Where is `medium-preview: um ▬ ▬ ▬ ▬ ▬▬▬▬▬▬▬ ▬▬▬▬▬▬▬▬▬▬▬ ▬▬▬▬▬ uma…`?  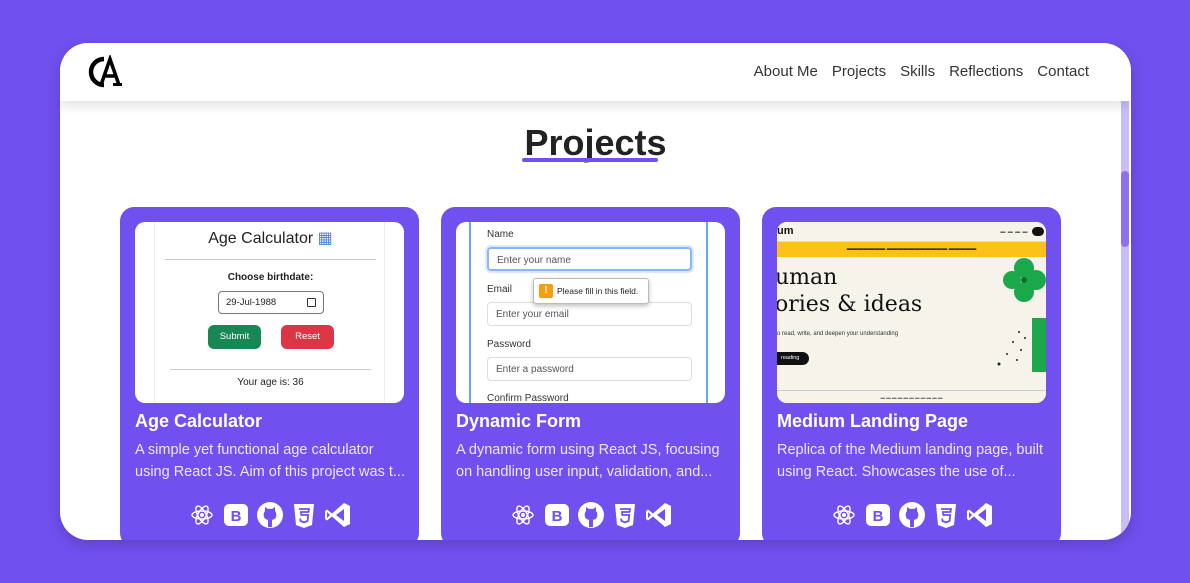
medium-preview: um ▬ ▬ ▬ ▬ ▬▬▬▬▬▬▬ ▬▬▬▬▬▬▬▬▬▬▬ ▬▬▬▬▬ uma… is located at coordinates (911, 312).